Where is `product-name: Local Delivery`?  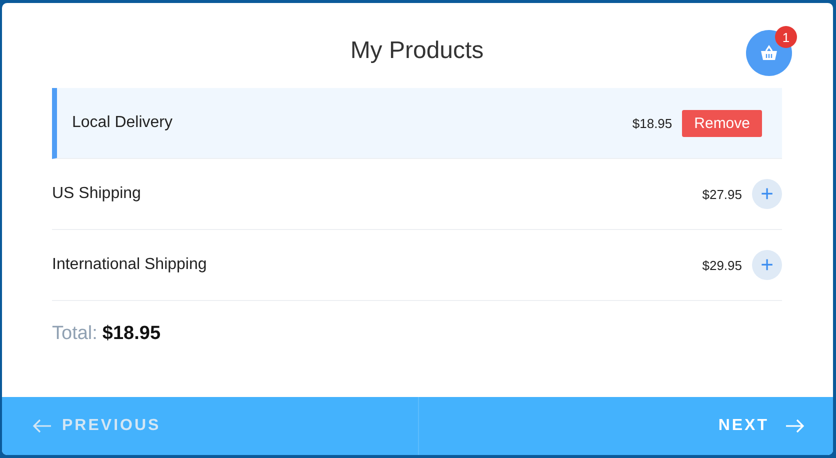 product-name: Local Delivery is located at coordinates (123, 123).